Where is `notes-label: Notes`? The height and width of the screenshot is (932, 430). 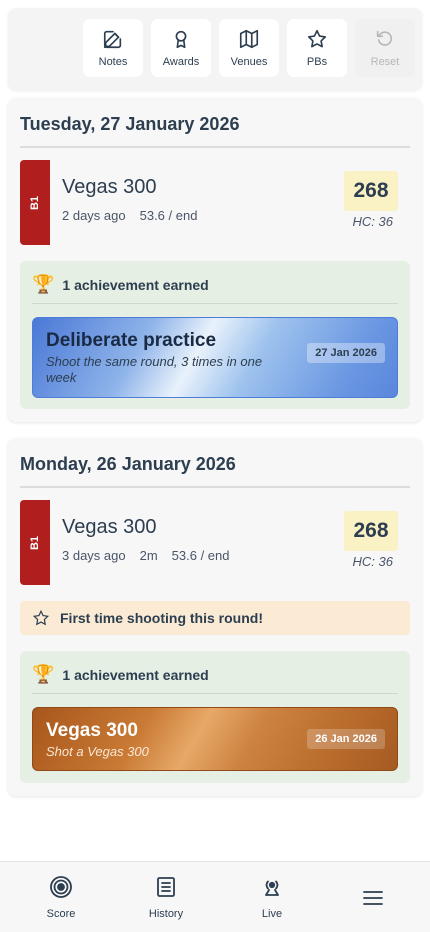 notes-label: Notes is located at coordinates (113, 62).